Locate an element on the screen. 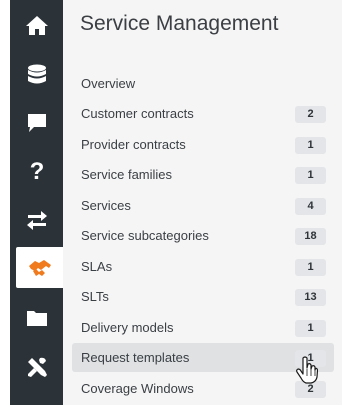 The height and width of the screenshot is (410, 352). icon-sidebar: ? is located at coordinates (36, 202).